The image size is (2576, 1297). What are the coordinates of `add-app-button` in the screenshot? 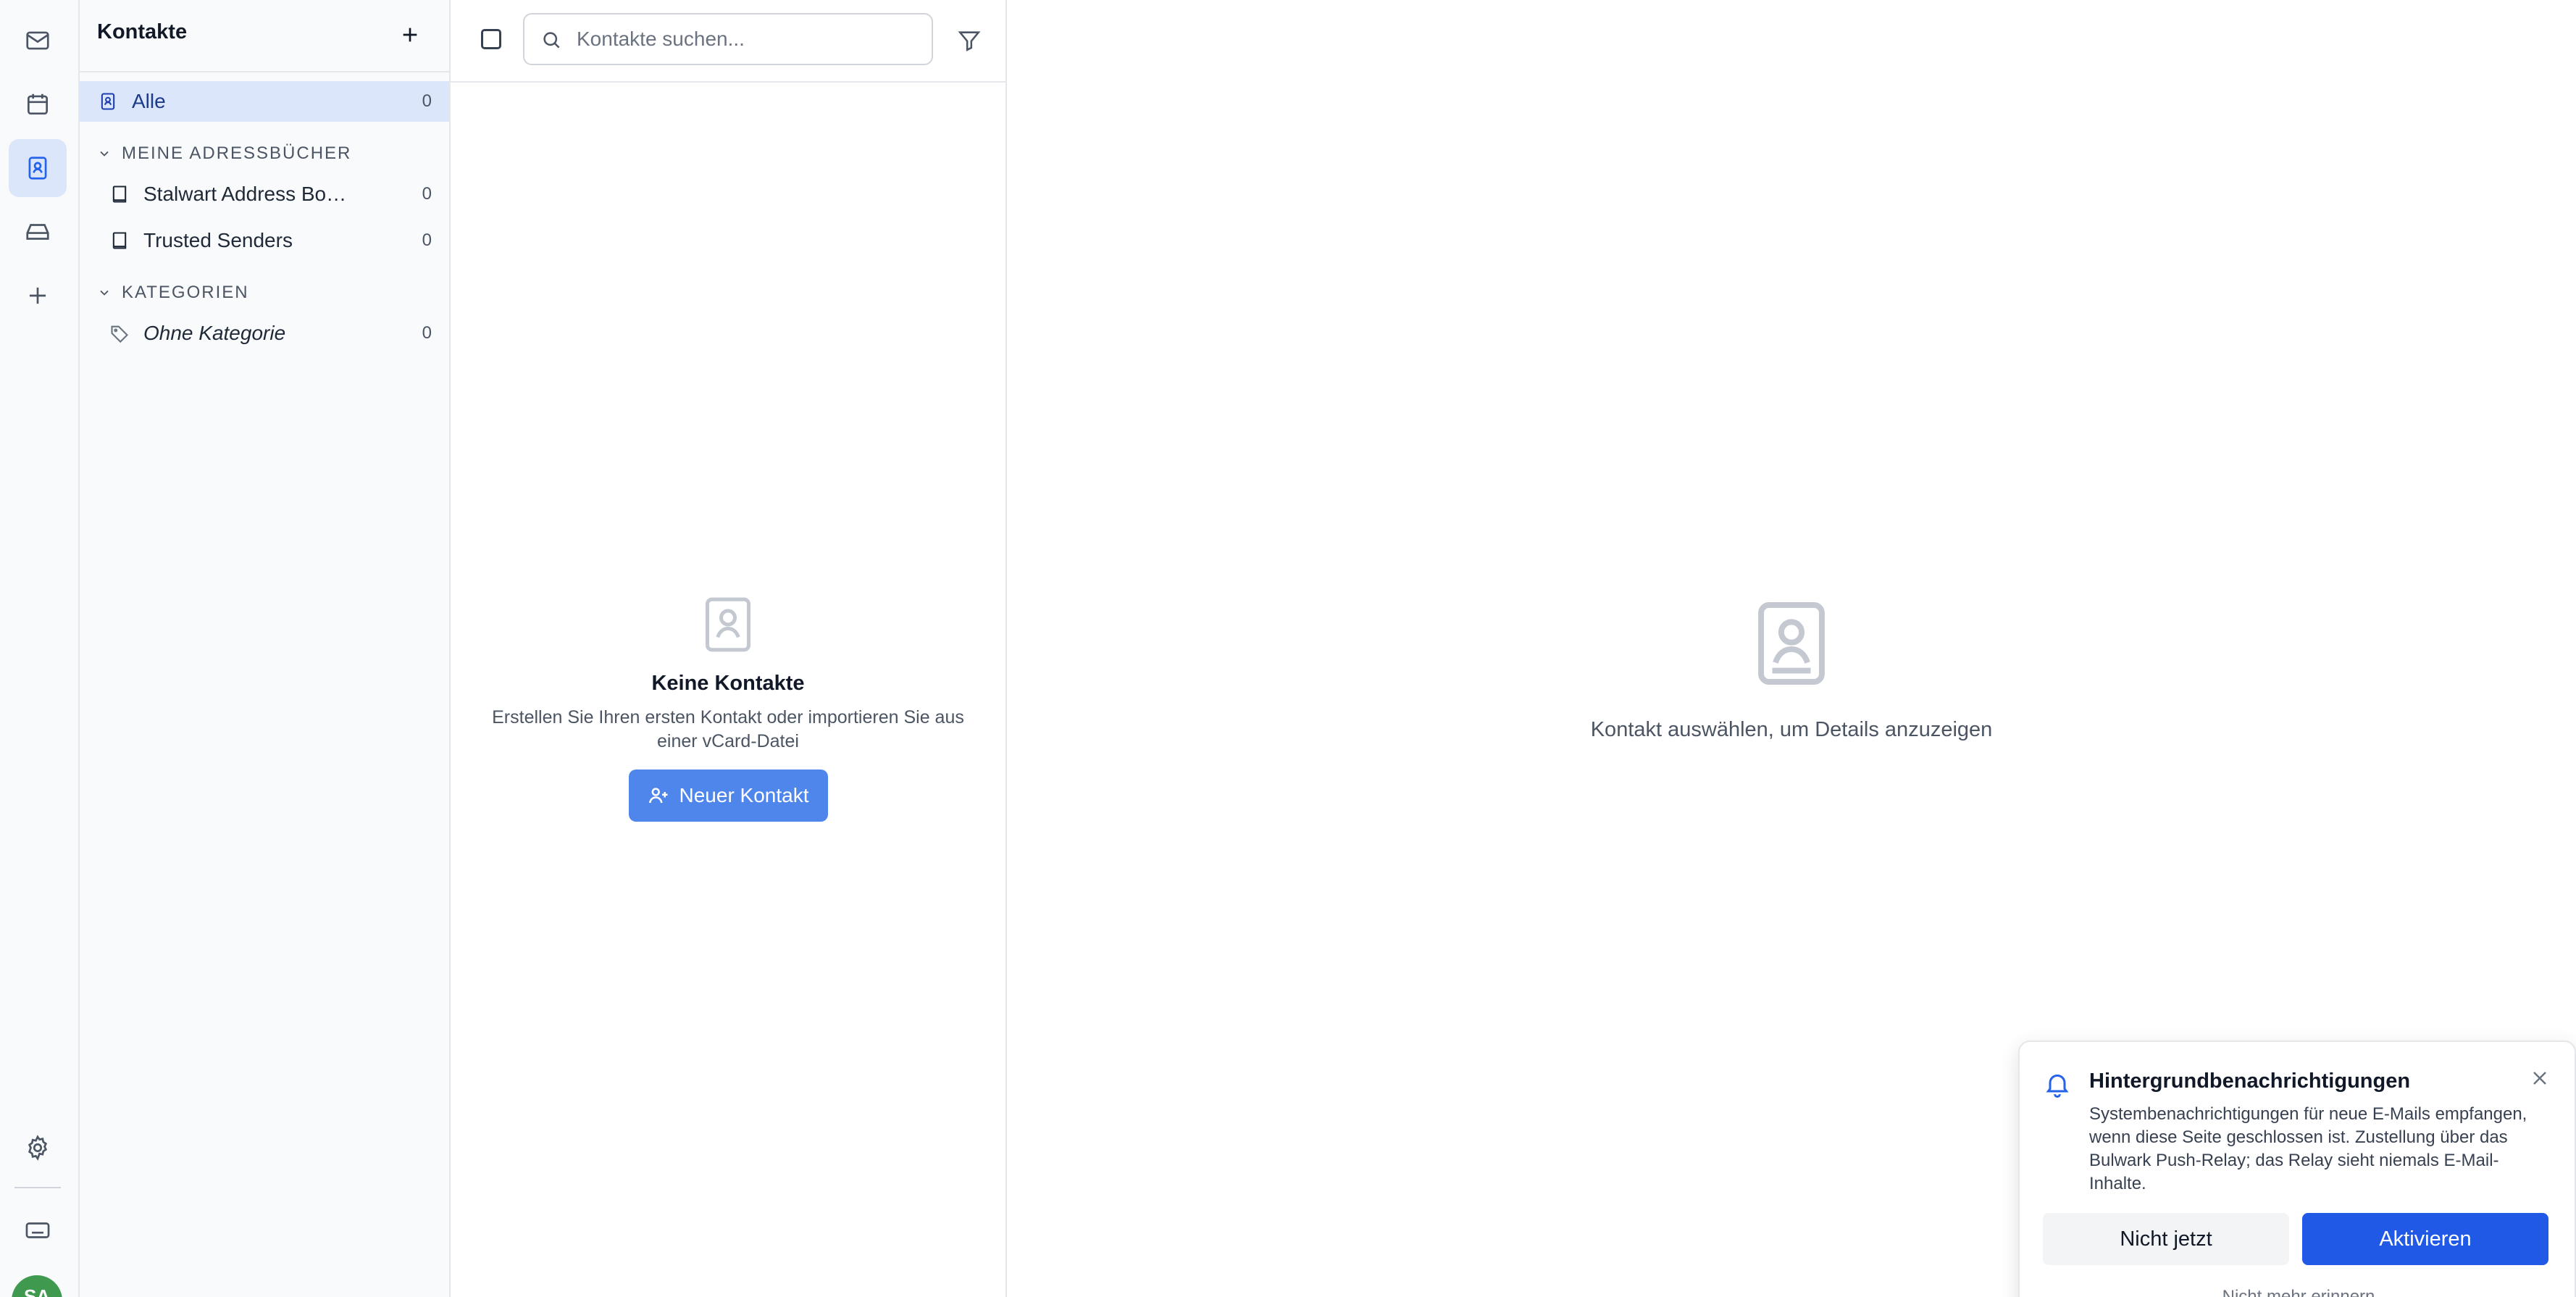 It's located at (38, 296).